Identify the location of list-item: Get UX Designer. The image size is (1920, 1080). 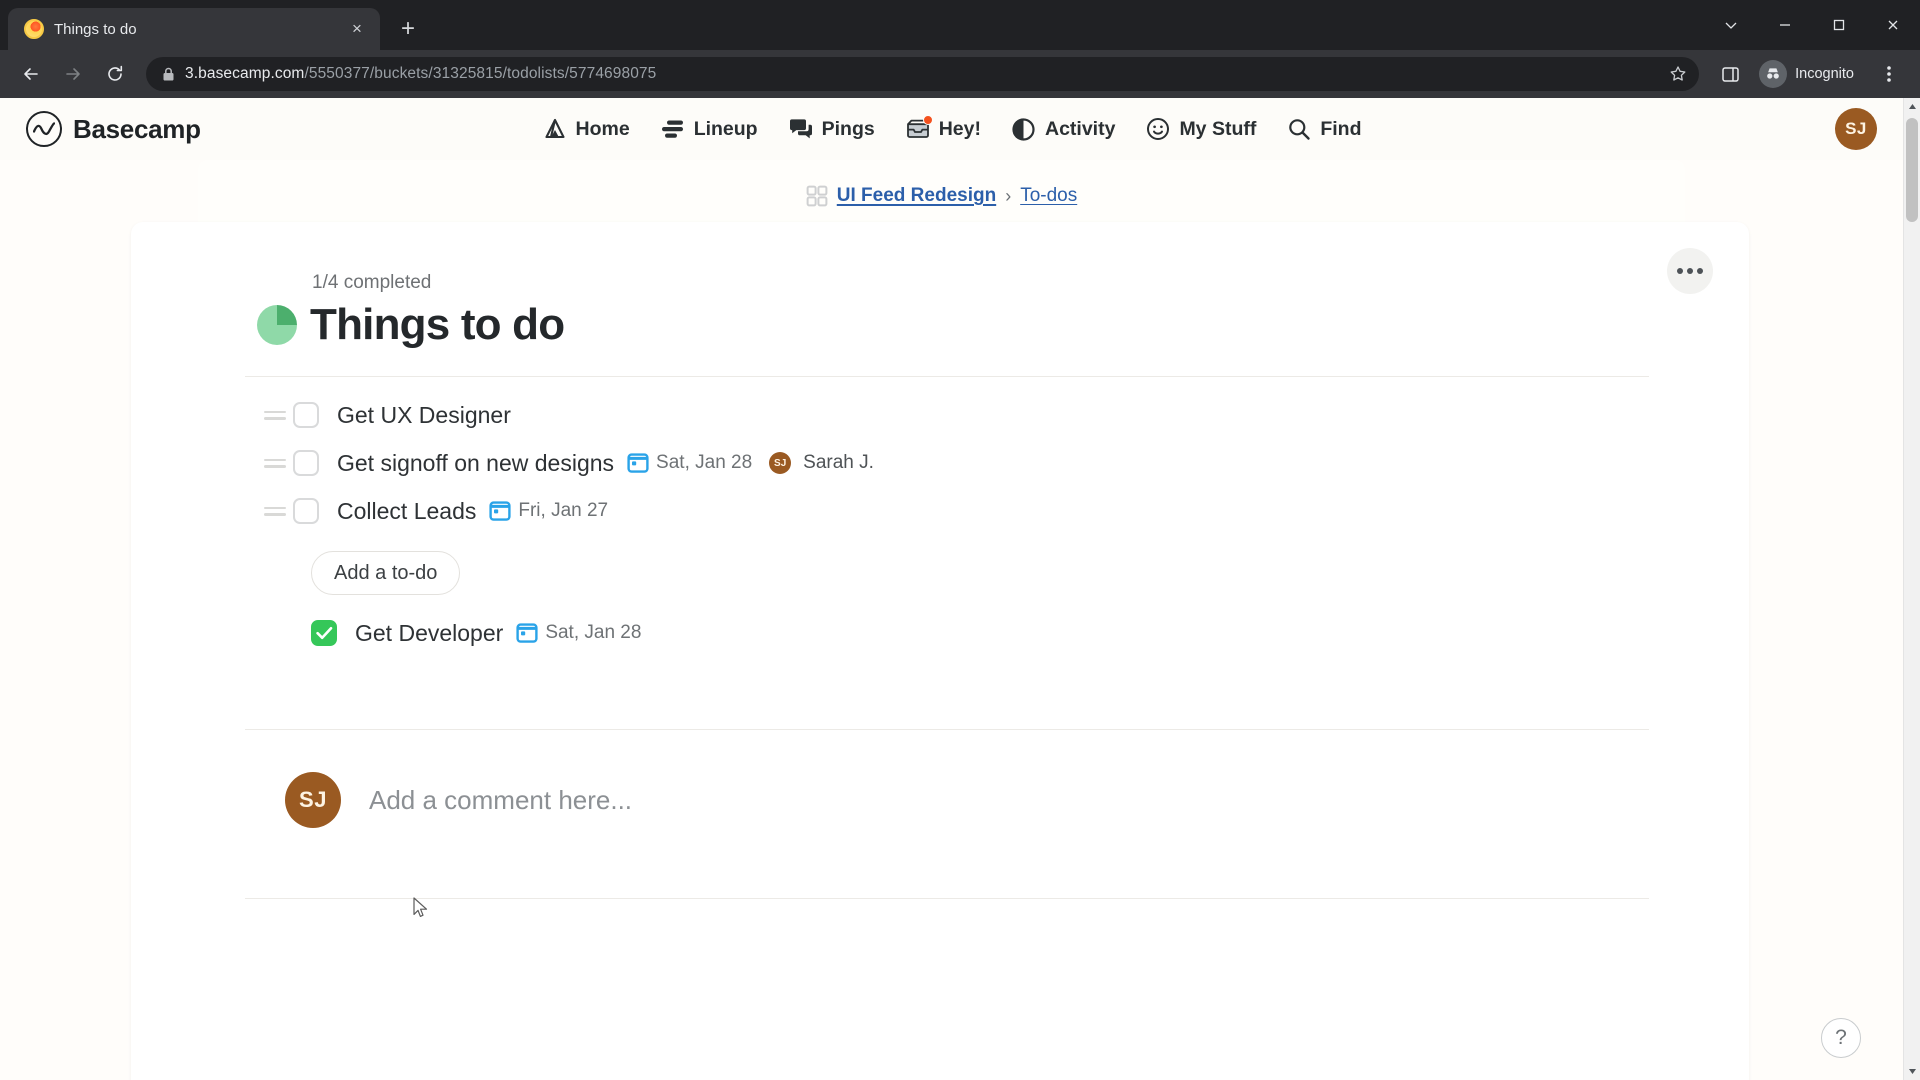
(953, 415).